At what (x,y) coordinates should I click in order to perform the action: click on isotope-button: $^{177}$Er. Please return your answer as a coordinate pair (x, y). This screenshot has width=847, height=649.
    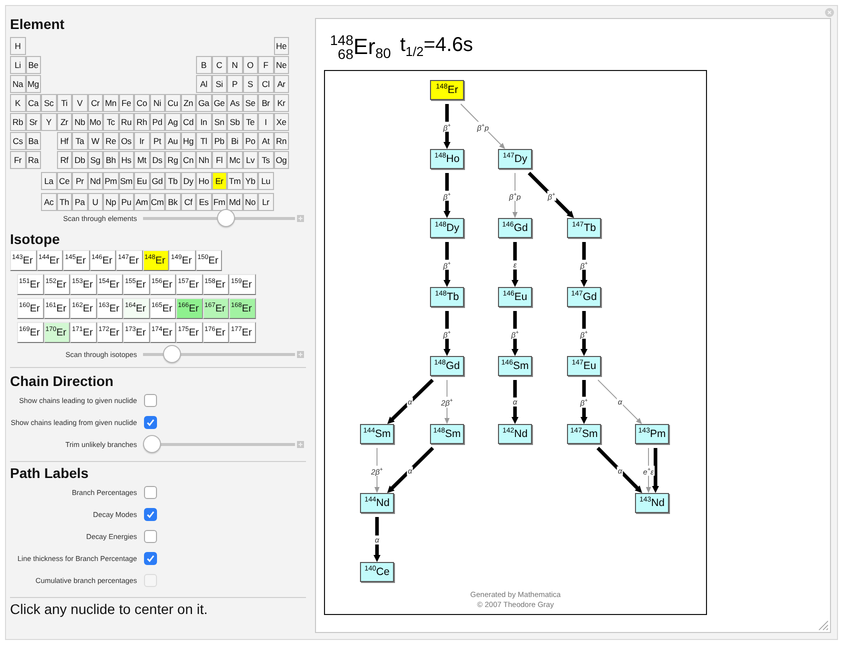
    Looking at the image, I should click on (242, 332).